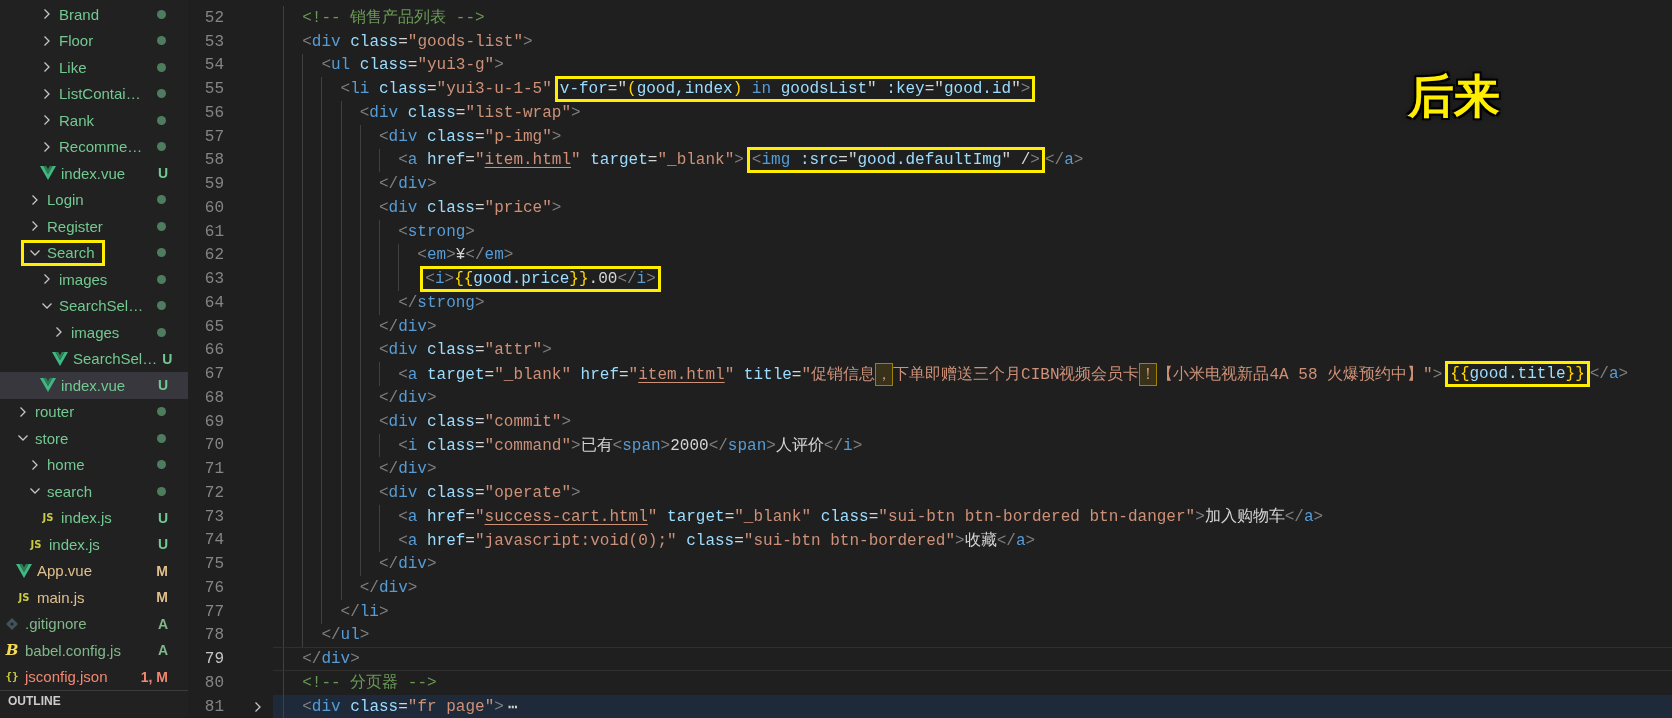 Image resolution: width=1672 pixels, height=718 pixels. What do you see at coordinates (479, 492) in the screenshot?
I see `code-text: <div class="operate">` at bounding box center [479, 492].